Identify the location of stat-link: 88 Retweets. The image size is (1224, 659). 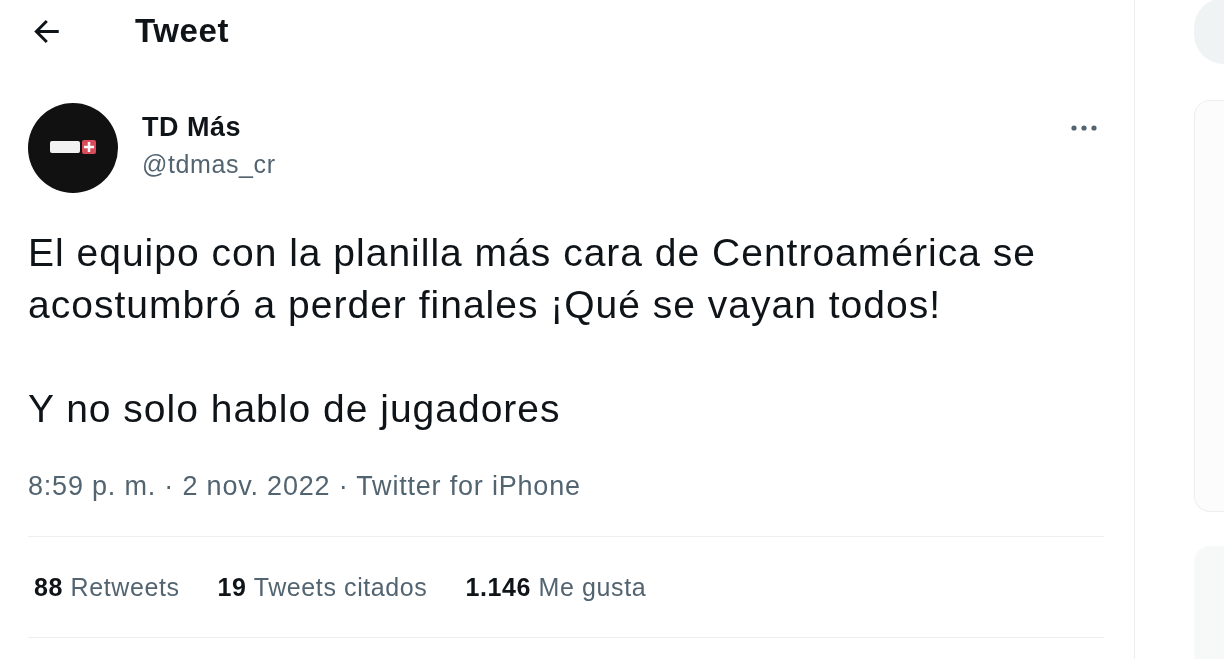
(107, 587).